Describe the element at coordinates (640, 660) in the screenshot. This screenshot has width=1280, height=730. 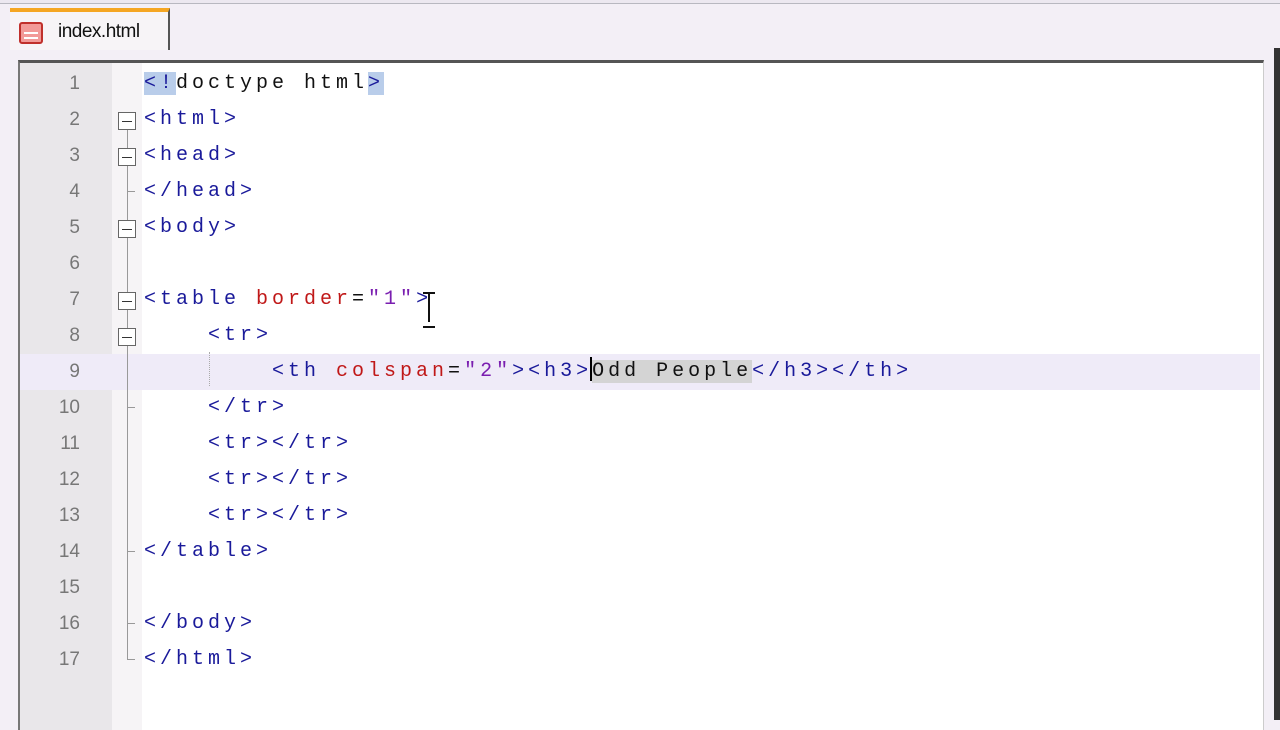
I see `code-line: 17 </html>` at that location.